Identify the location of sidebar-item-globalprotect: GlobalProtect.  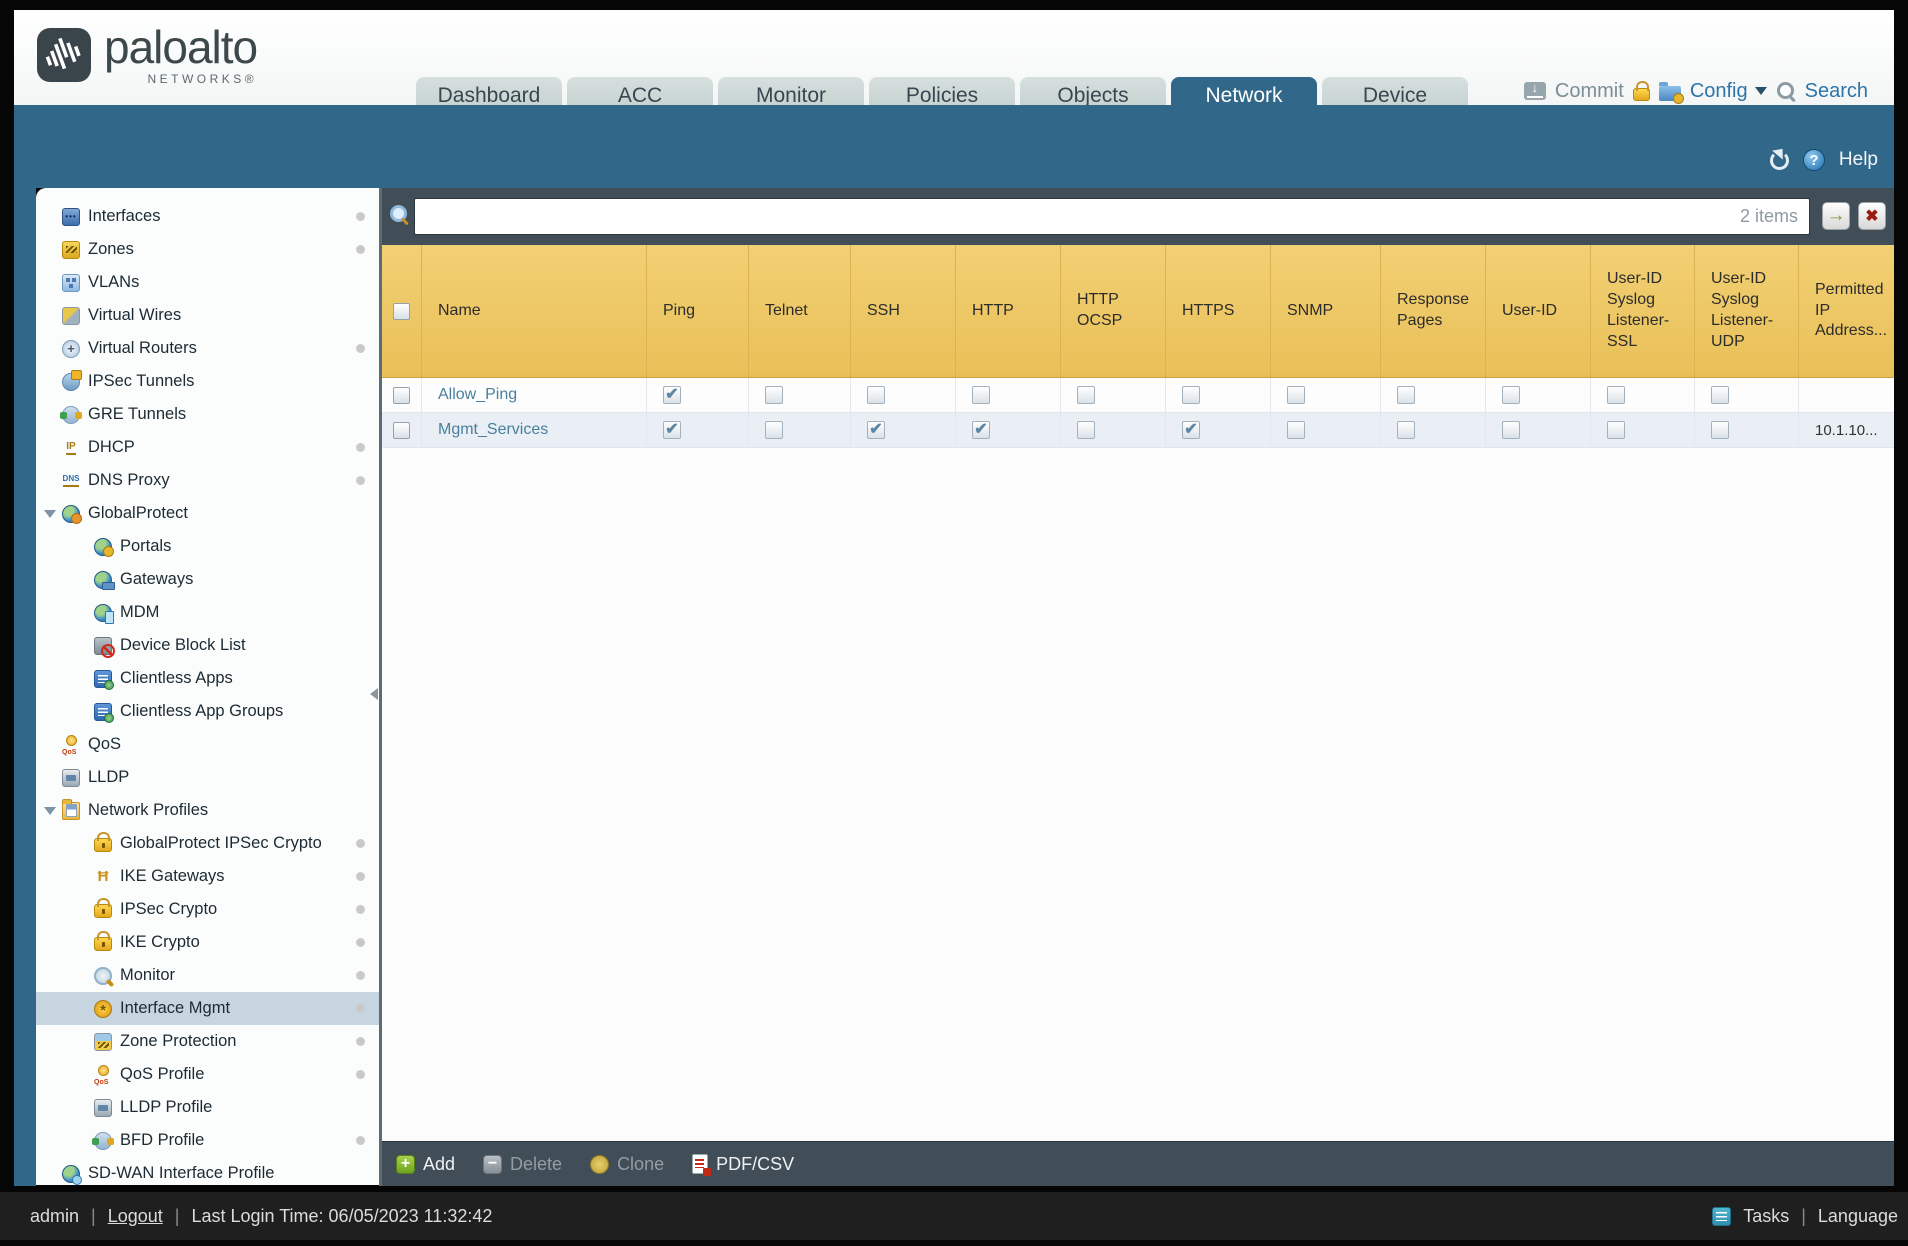
(207, 513).